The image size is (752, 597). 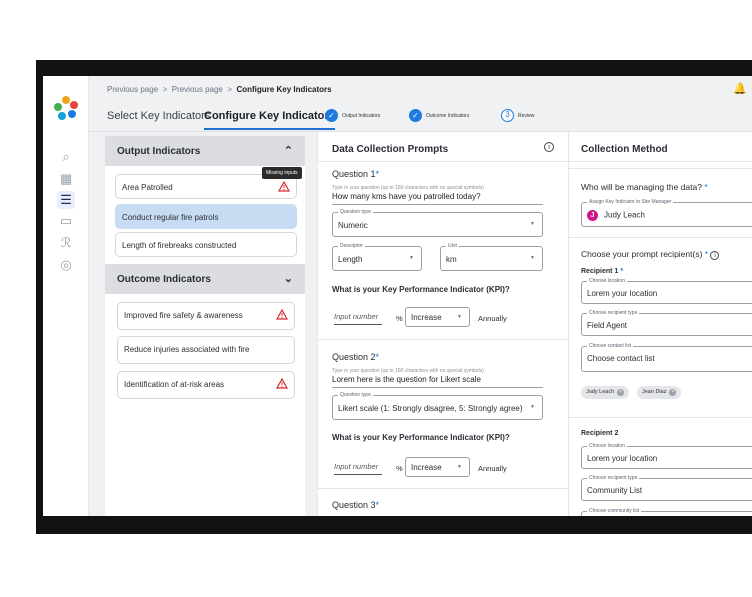 What do you see at coordinates (358, 318) in the screenshot?
I see `question-1-kpi-input: Input number` at bounding box center [358, 318].